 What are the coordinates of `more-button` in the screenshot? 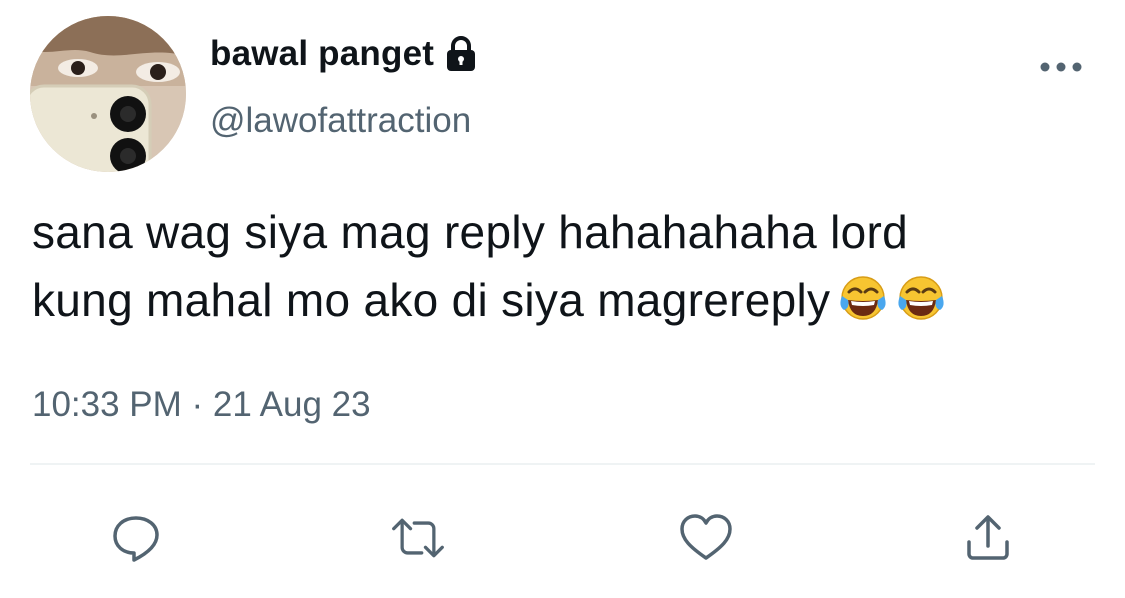 It's located at (1061, 67).